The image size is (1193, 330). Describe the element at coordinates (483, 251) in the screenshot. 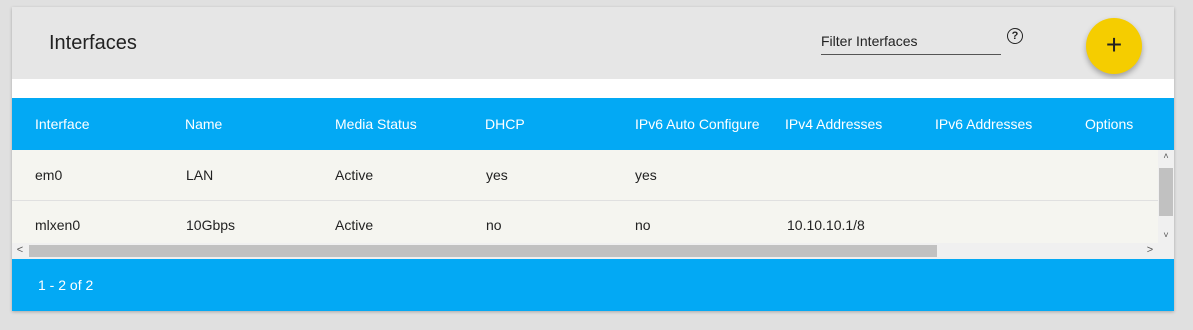

I see `horizontal-scroll-thumb` at that location.